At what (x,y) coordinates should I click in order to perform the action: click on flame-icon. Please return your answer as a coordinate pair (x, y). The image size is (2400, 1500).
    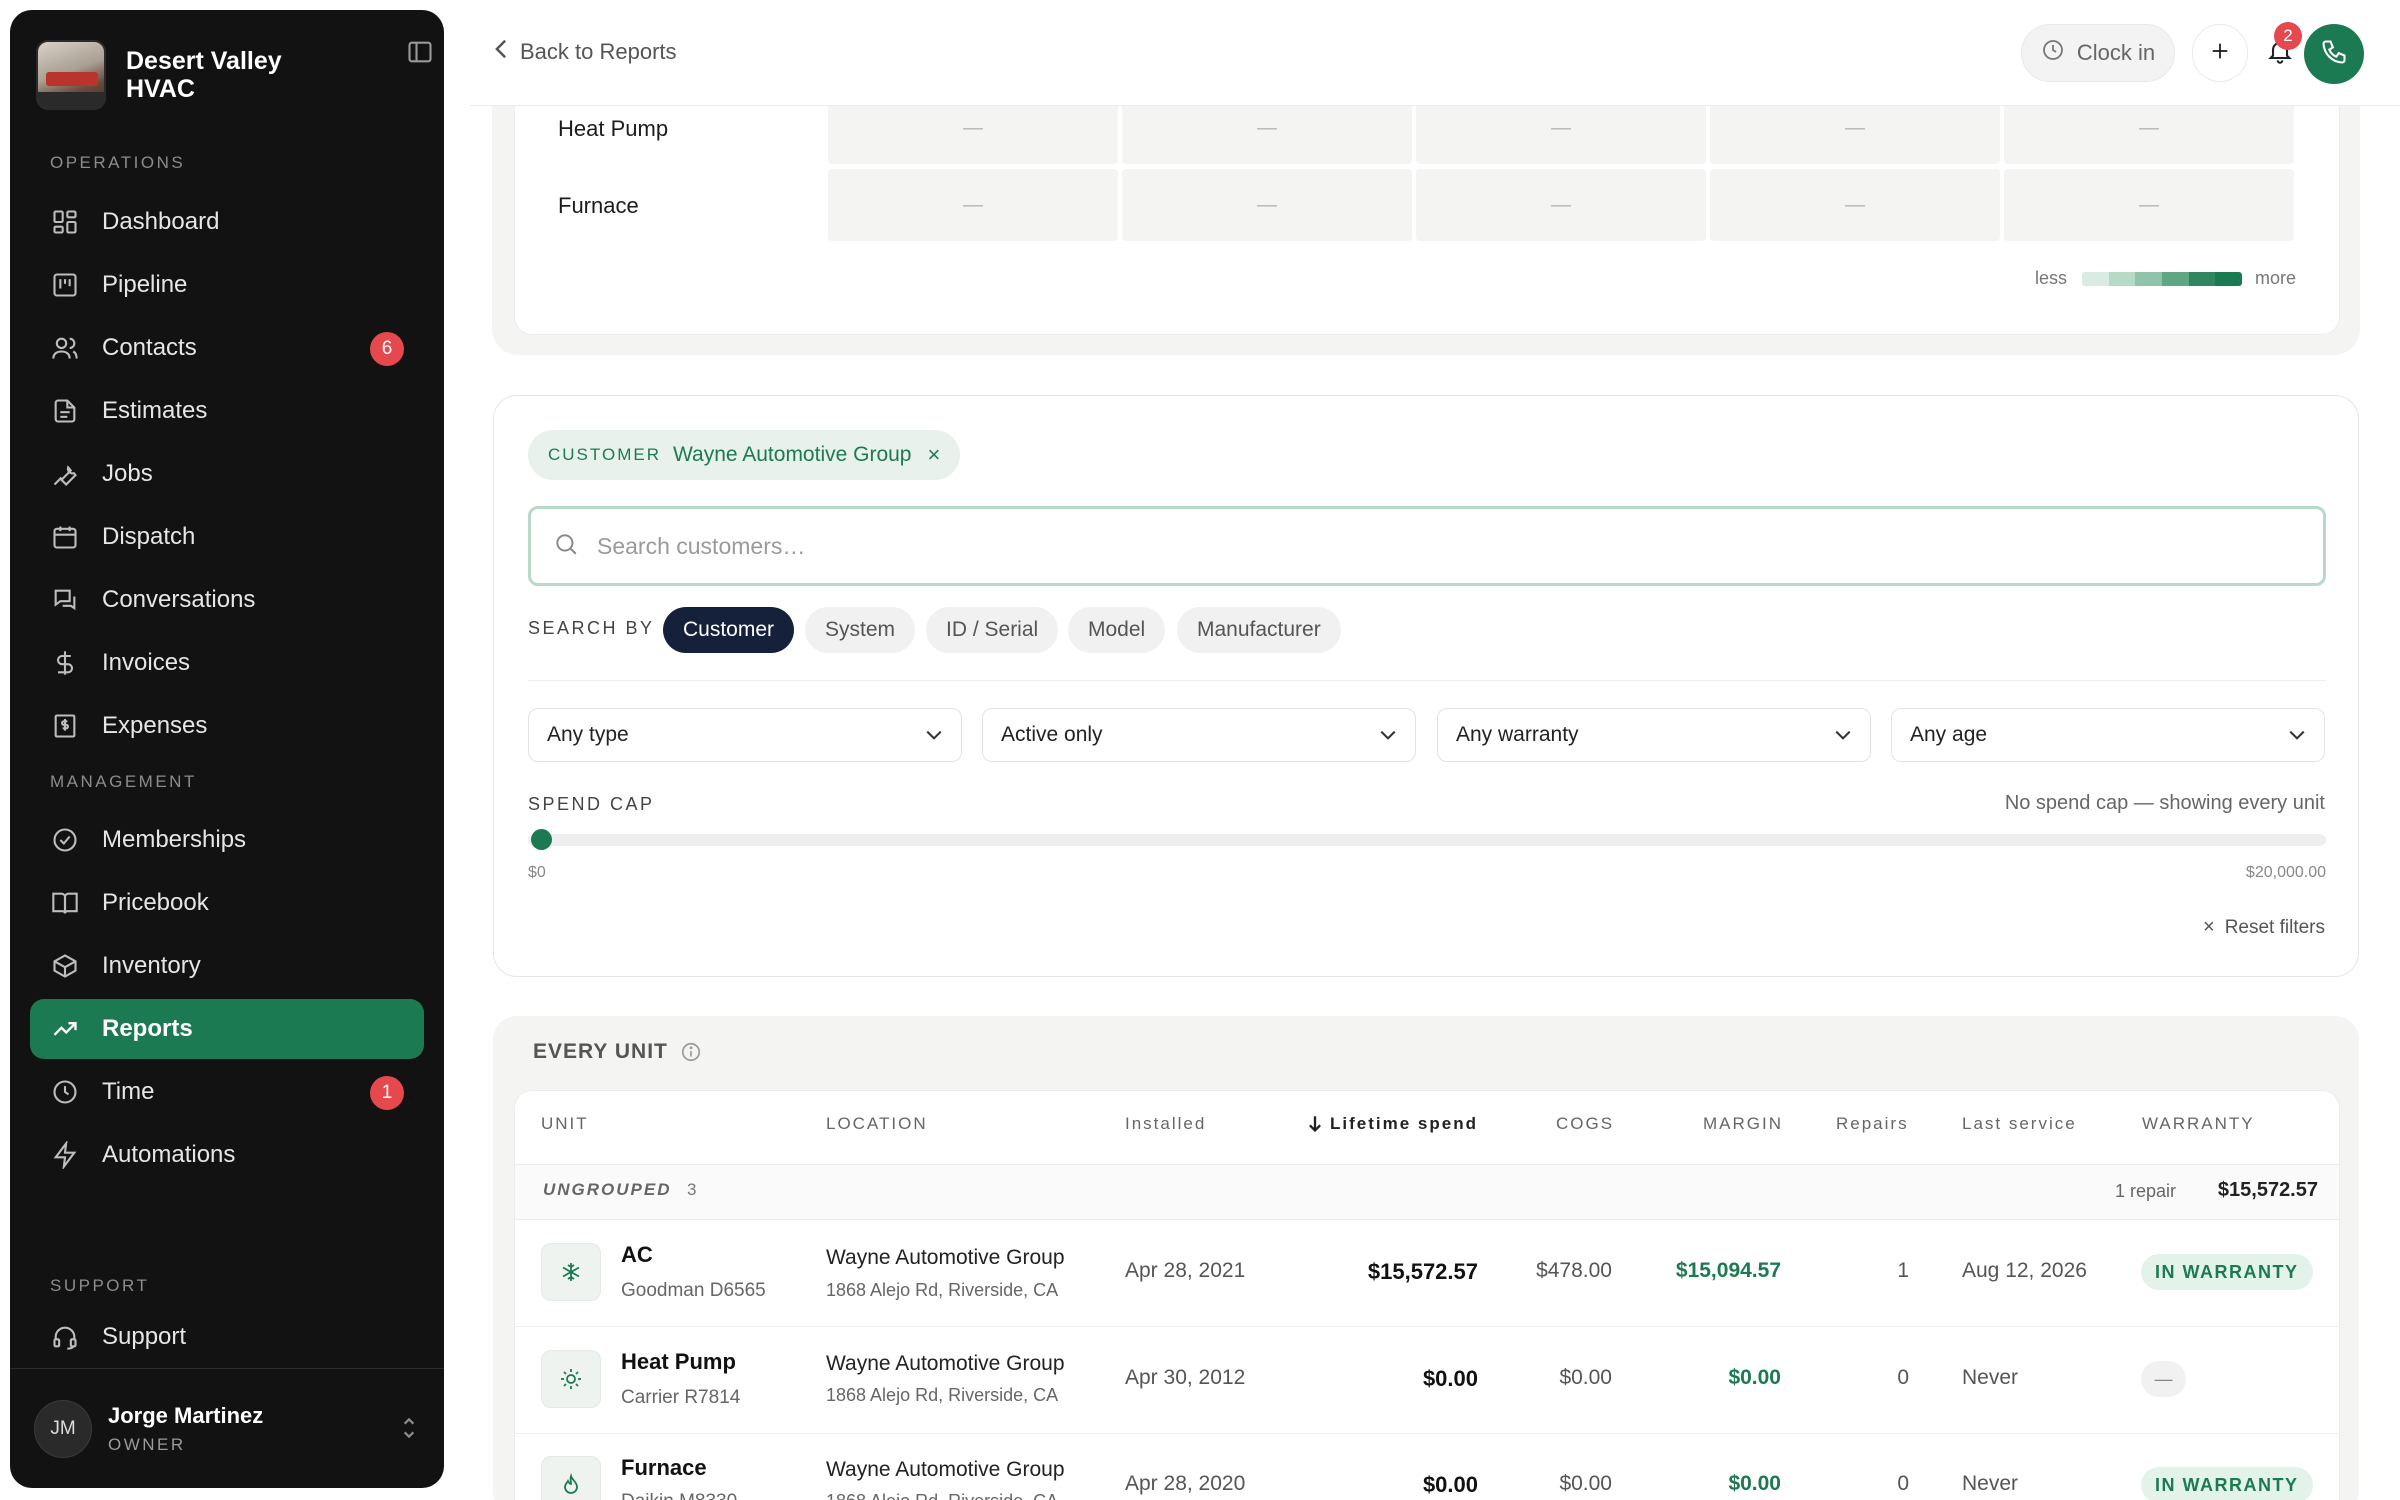
    Looking at the image, I should click on (571, 1478).